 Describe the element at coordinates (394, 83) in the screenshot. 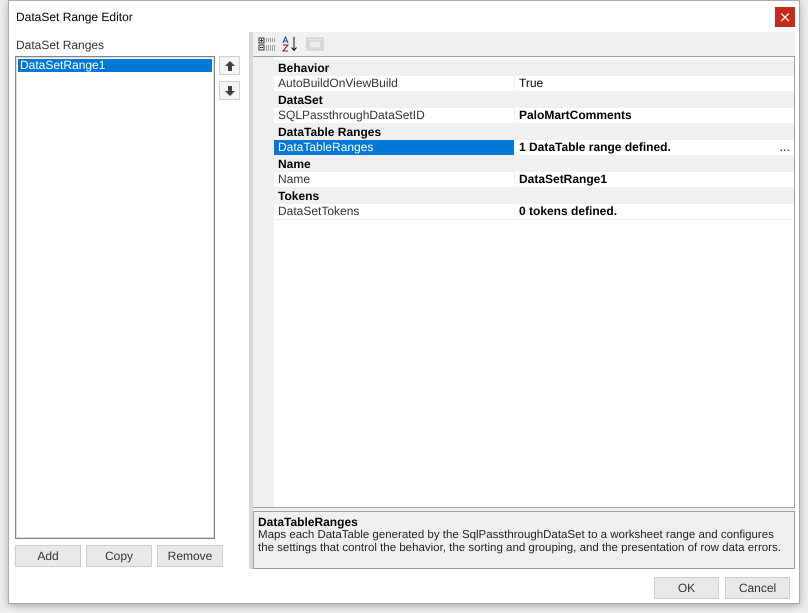

I see `property-name: AutoBuildOnViewBuild` at that location.